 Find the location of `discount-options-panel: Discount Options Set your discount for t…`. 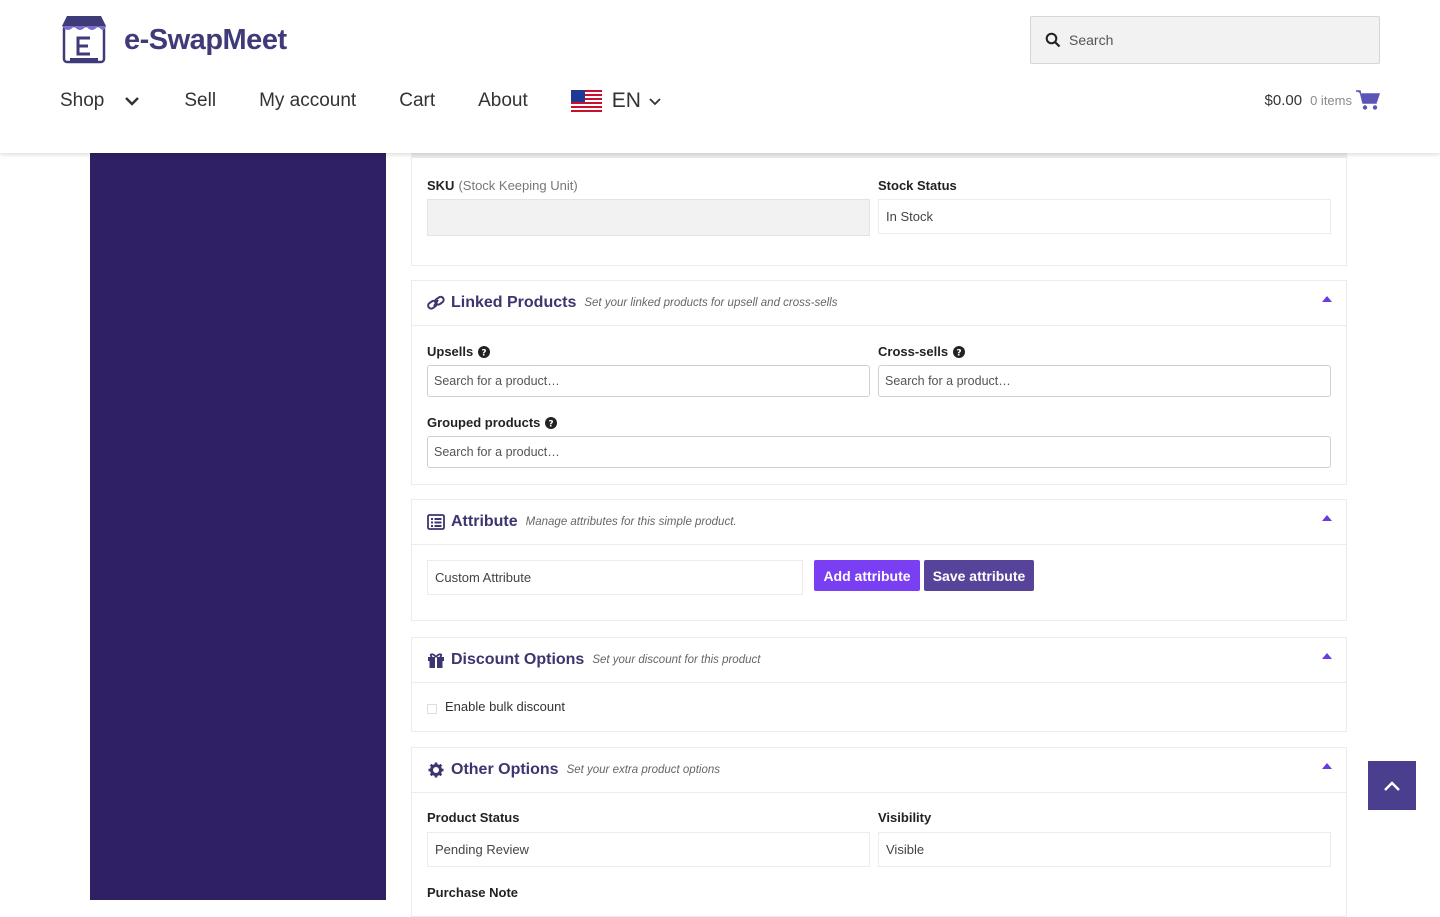

discount-options-panel: Discount Options Set your discount for t… is located at coordinates (879, 684).